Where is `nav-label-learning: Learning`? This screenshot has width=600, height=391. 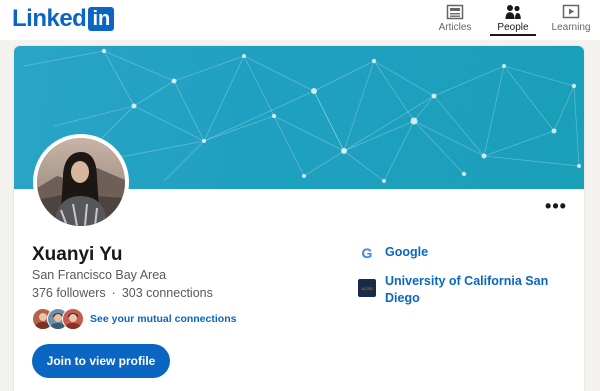 nav-label-learning: Learning is located at coordinates (571, 27).